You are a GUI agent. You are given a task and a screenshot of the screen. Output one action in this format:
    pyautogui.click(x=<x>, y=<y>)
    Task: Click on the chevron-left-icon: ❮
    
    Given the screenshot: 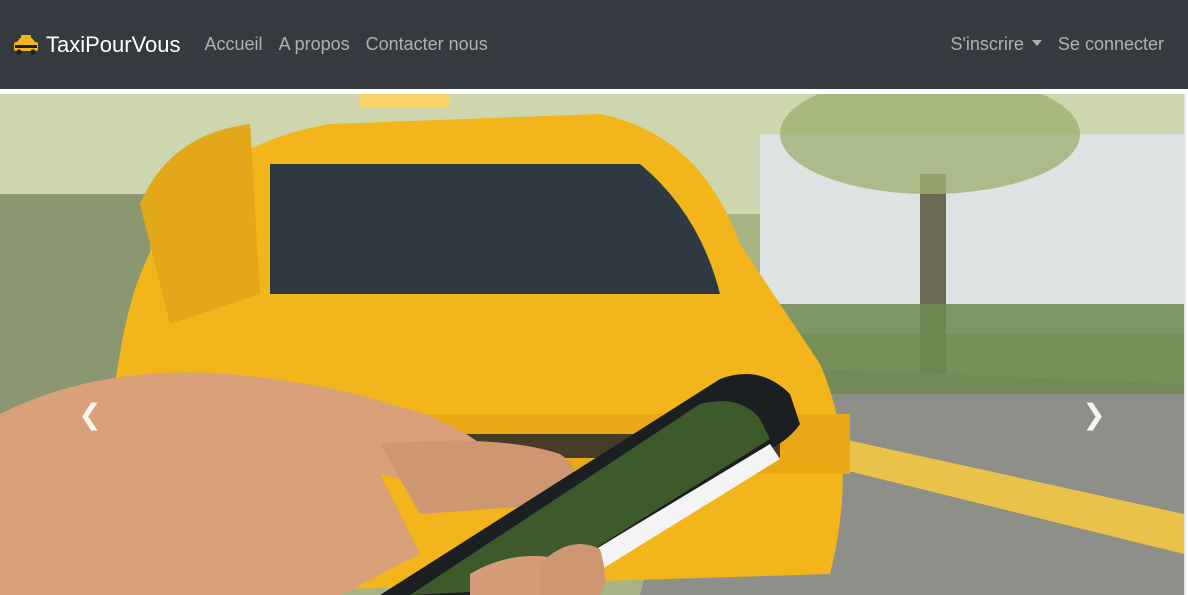 What is the action you would take?
    pyautogui.click(x=90, y=414)
    